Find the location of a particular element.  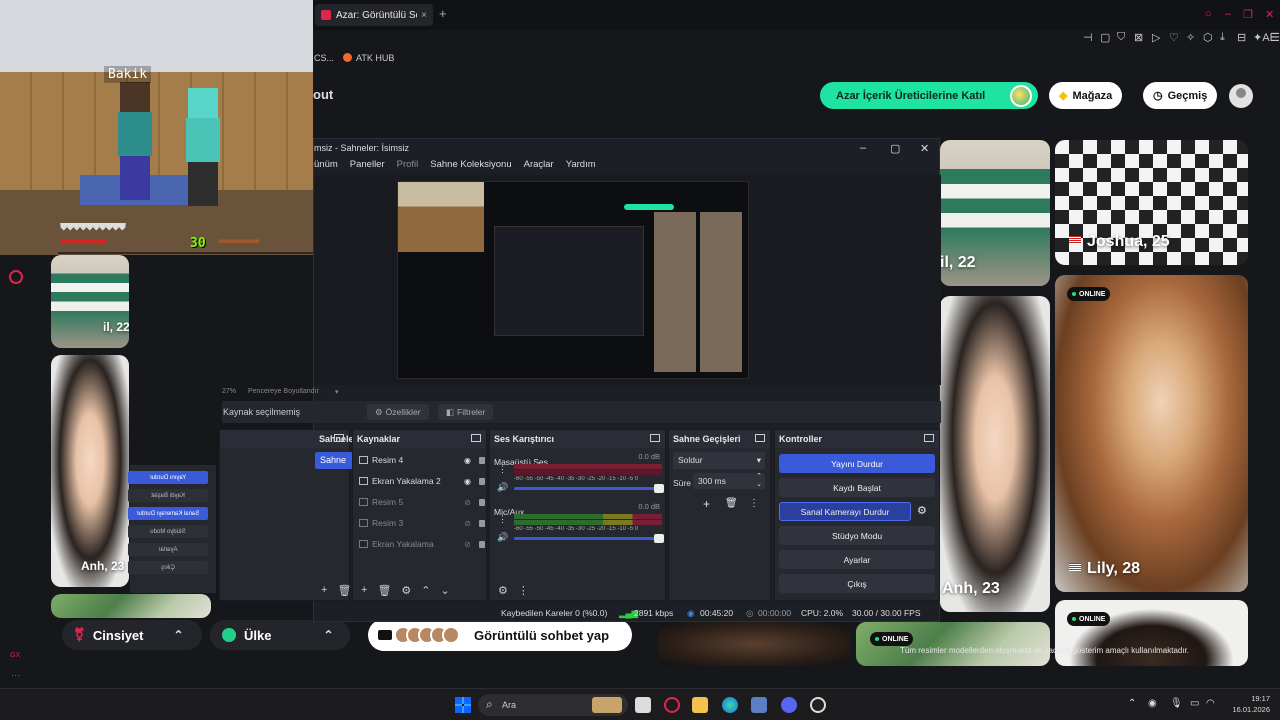

obs-preview-area is located at coordinates (627, 280).